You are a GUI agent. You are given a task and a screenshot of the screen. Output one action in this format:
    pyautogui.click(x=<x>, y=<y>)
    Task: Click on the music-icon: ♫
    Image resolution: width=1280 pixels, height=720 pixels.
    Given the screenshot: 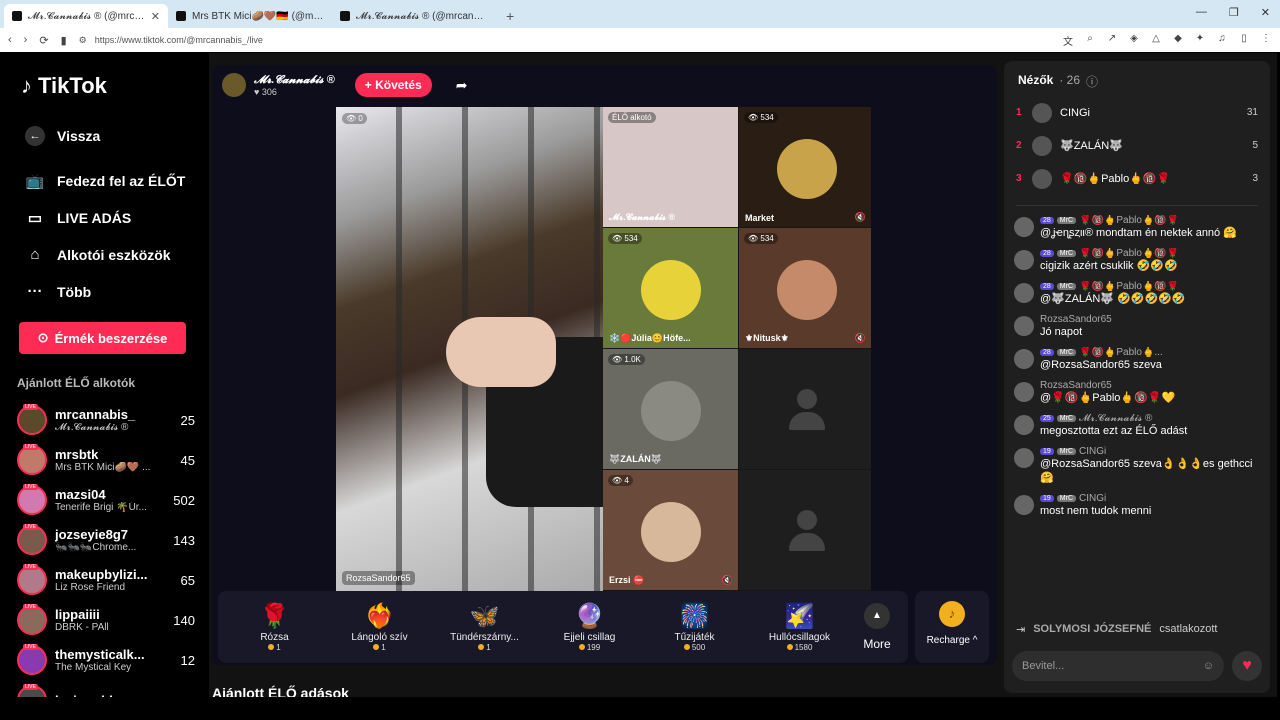 What is the action you would take?
    pyautogui.click(x=1222, y=40)
    